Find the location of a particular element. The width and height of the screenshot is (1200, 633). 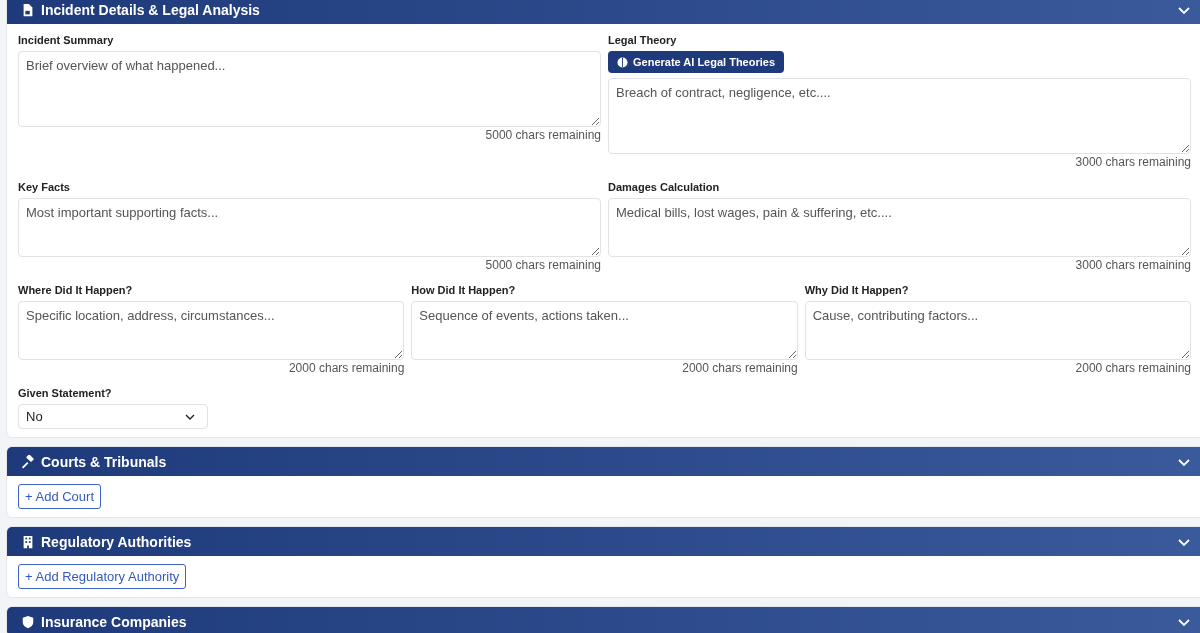

field-label: Legal Theory is located at coordinates (643, 40).